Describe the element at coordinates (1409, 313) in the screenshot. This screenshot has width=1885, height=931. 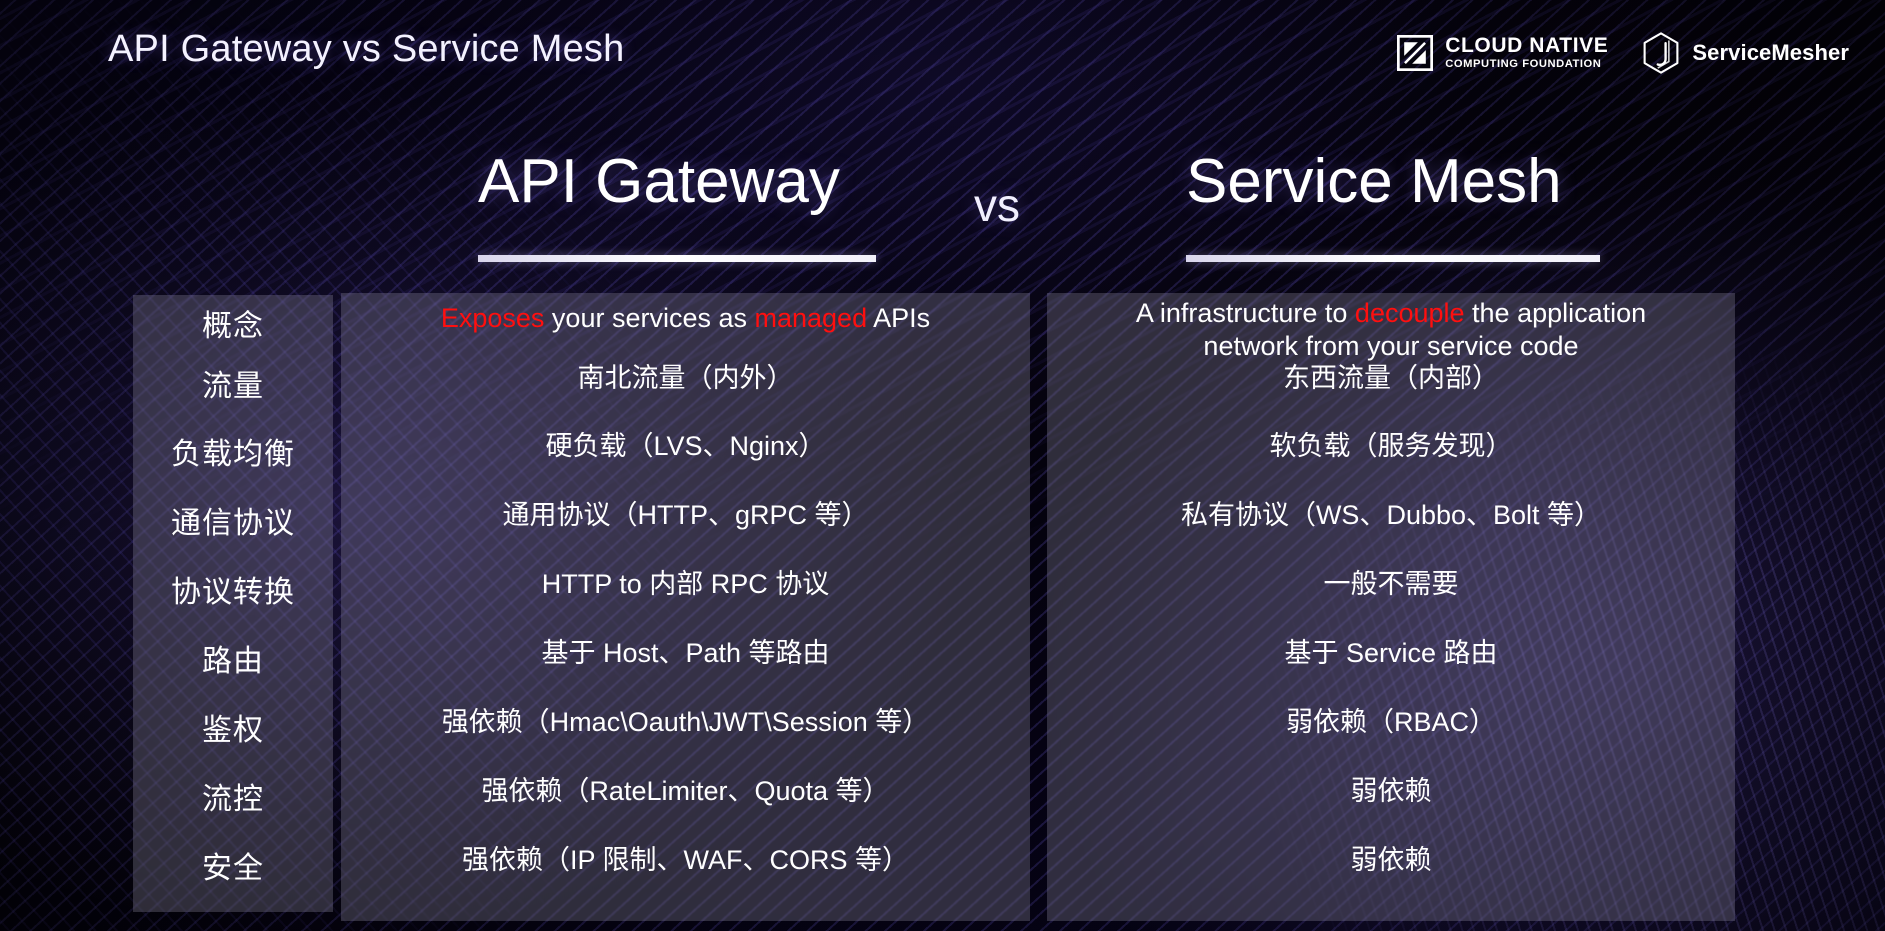
I see `concept-highlight-decouple: decouple` at that location.